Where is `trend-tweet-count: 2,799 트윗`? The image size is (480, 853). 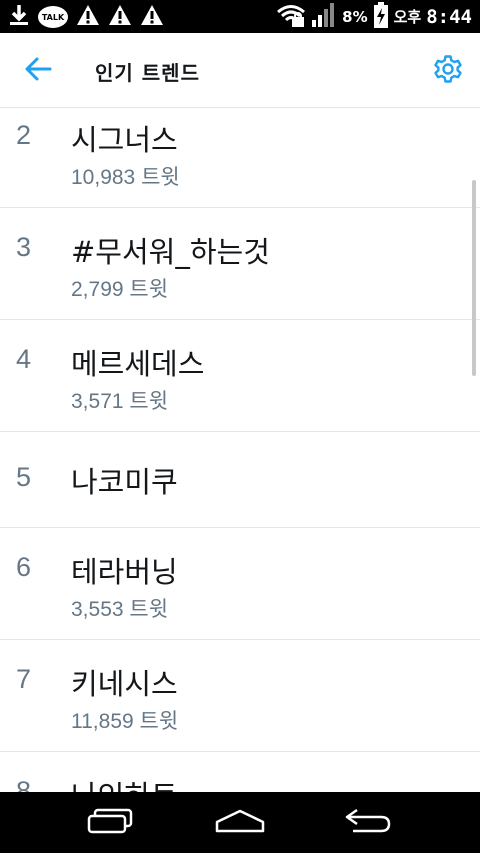
trend-tweet-count: 2,799 트윗 is located at coordinates (120, 289).